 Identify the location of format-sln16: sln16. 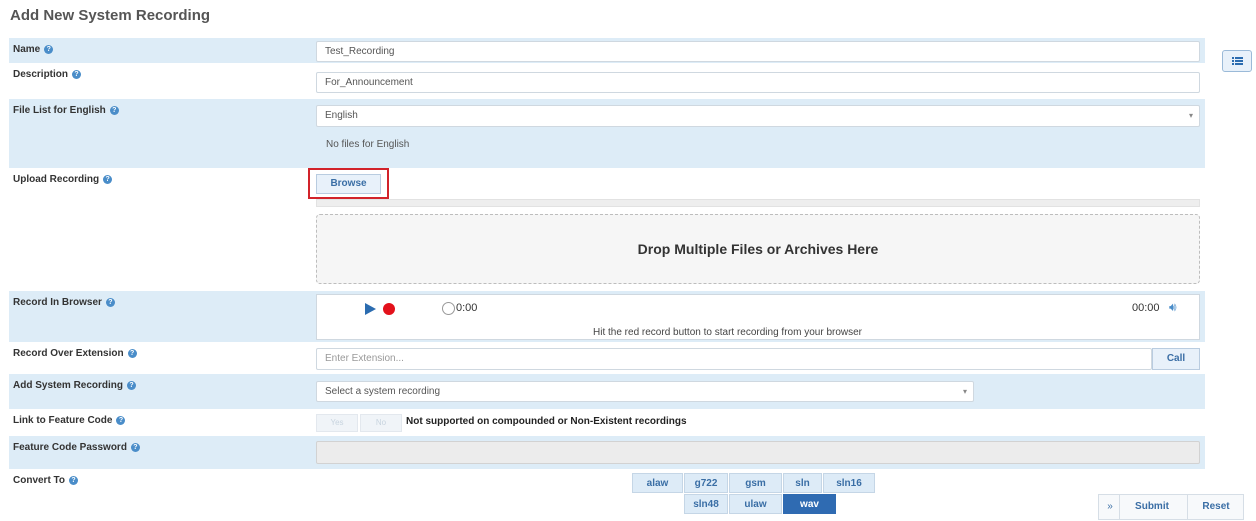
(849, 483).